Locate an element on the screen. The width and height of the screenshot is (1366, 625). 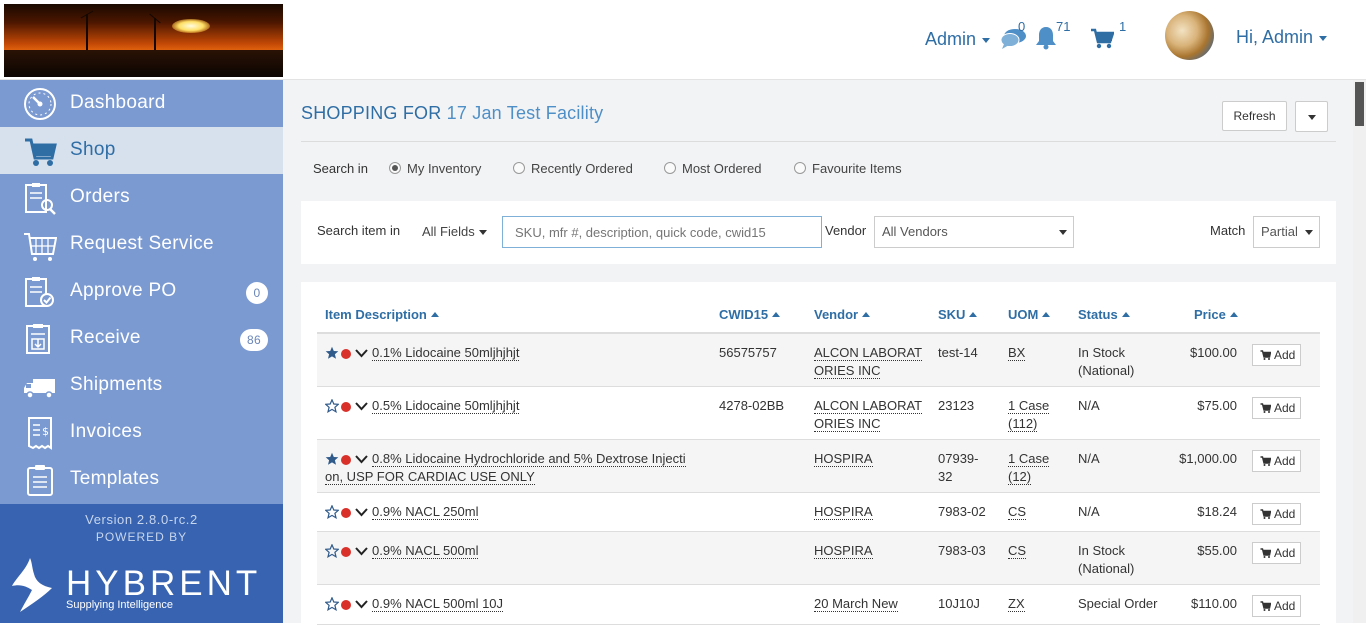
radio-favourite-items: Favourite Items is located at coordinates (848, 168).